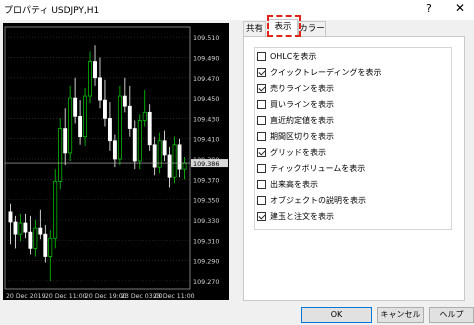  Describe the element at coordinates (302, 88) in the screenshot. I see `option-label: 売りラインを表示` at that location.